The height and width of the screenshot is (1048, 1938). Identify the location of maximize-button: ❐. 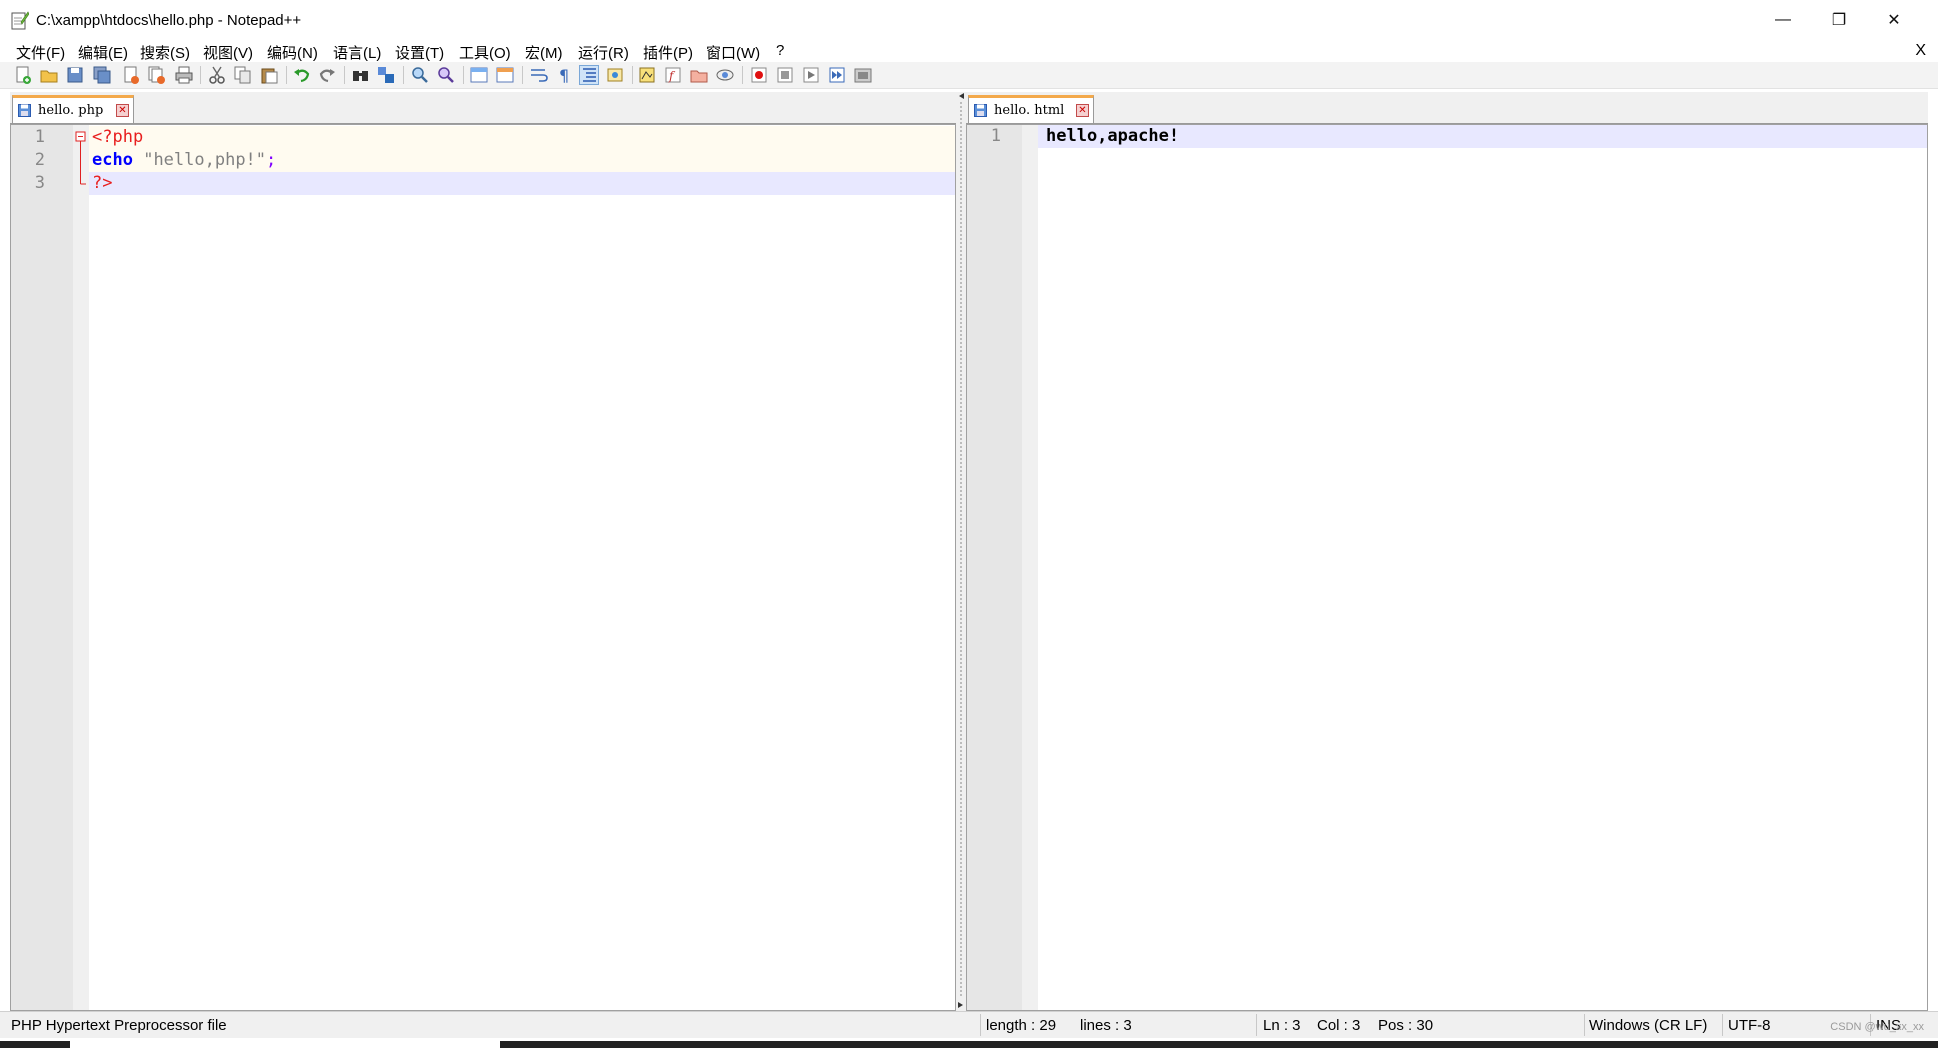
(1839, 20).